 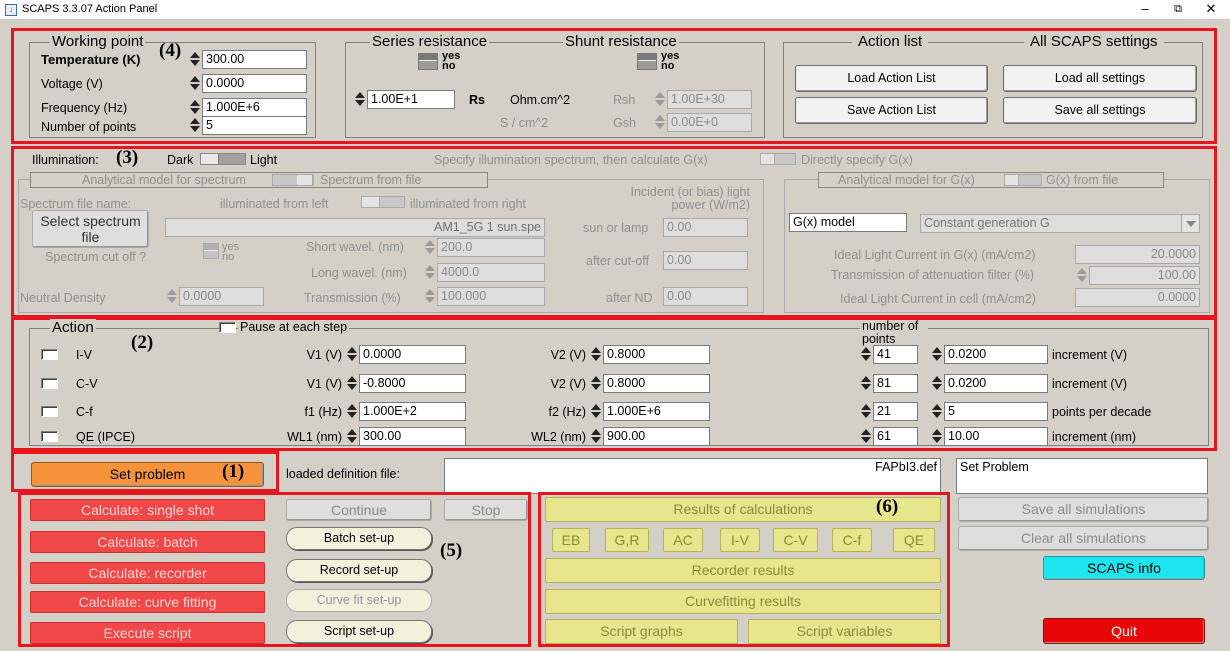 I want to click on curvefitting-results-button: Curvefitting results, so click(x=743, y=601).